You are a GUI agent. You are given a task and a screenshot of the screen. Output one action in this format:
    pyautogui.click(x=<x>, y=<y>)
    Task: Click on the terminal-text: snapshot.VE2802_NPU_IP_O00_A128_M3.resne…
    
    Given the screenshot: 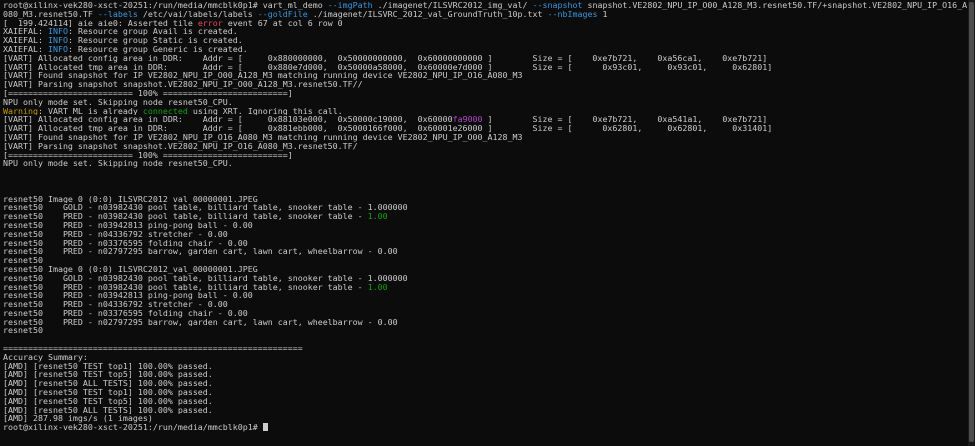 What is the action you would take?
    pyautogui.click(x=775, y=5)
    